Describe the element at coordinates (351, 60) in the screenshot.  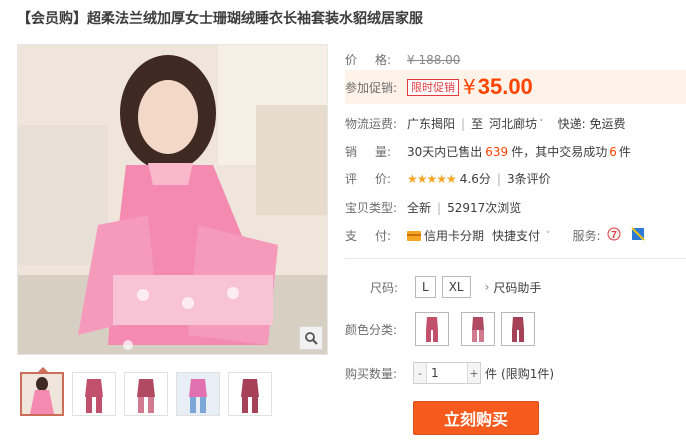
I see `price-label-a: 价` at that location.